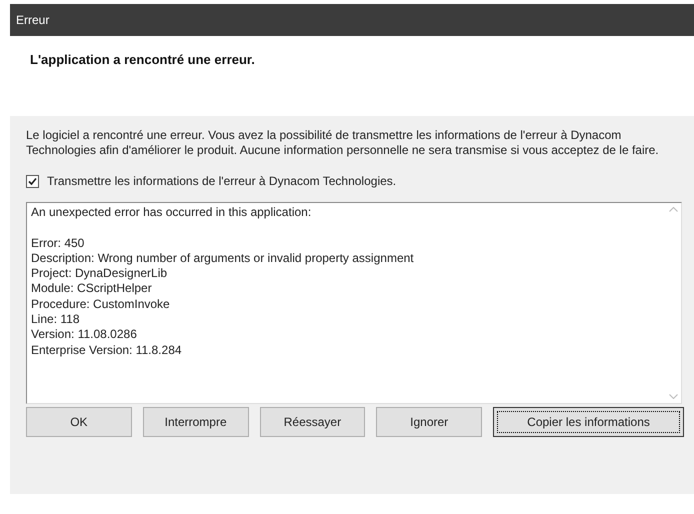  What do you see at coordinates (79, 422) in the screenshot?
I see `dialog-button: OK` at bounding box center [79, 422].